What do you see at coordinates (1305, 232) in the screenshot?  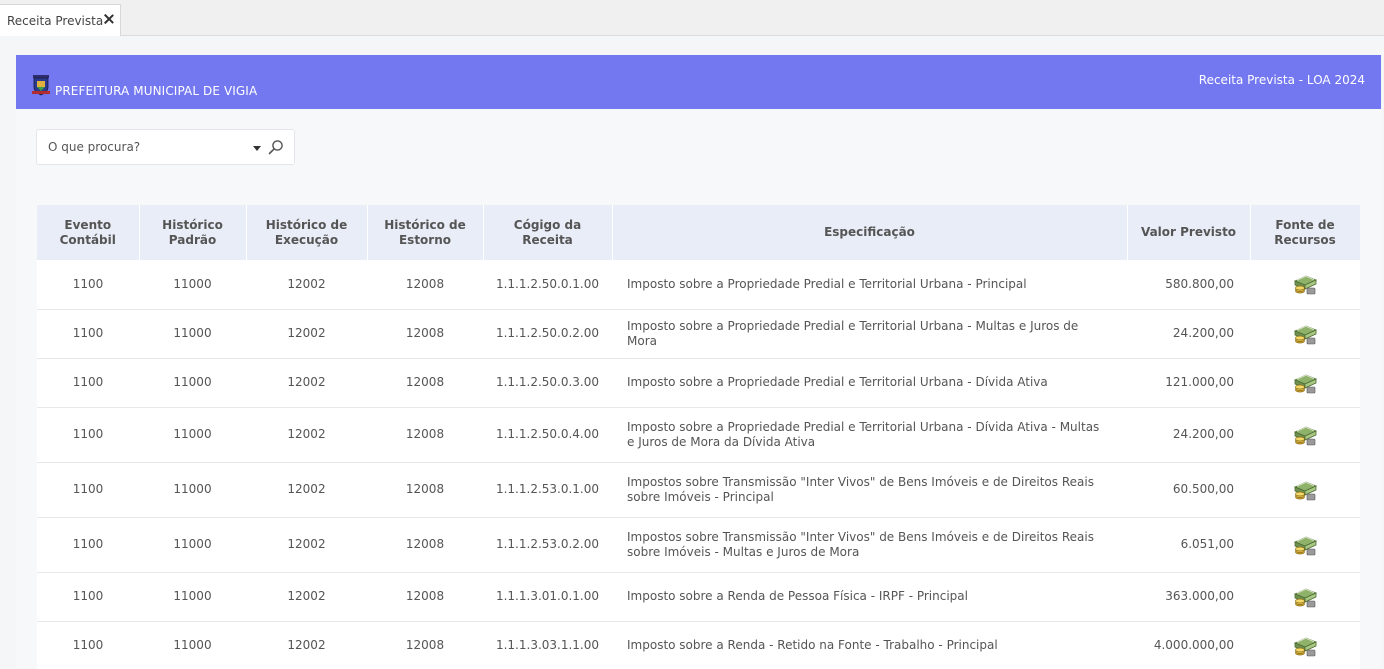 I see `column-header: Fonte de Recursos` at bounding box center [1305, 232].